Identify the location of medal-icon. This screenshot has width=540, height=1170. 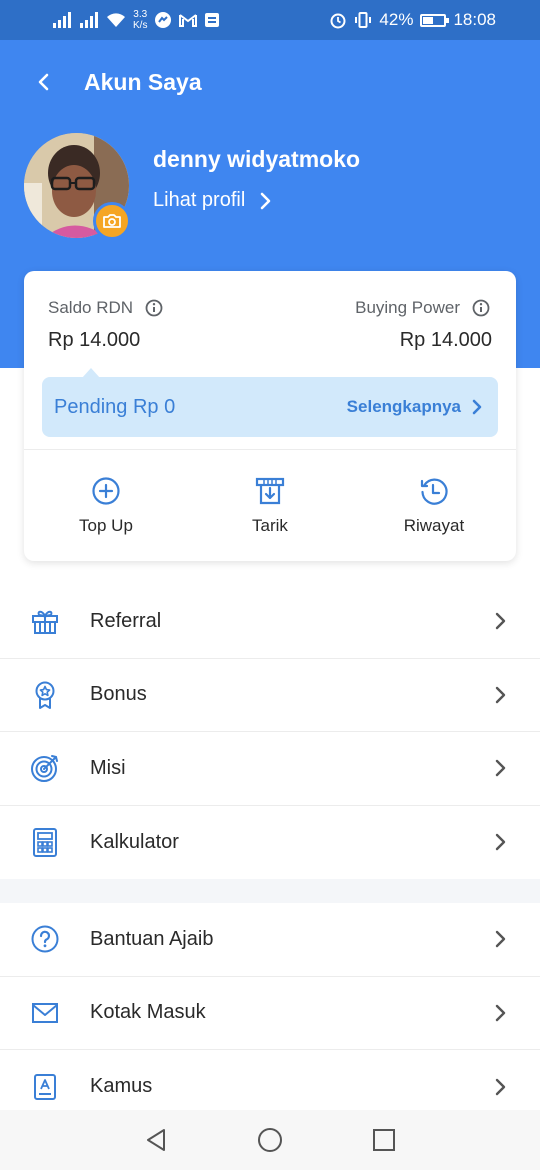
(45, 695).